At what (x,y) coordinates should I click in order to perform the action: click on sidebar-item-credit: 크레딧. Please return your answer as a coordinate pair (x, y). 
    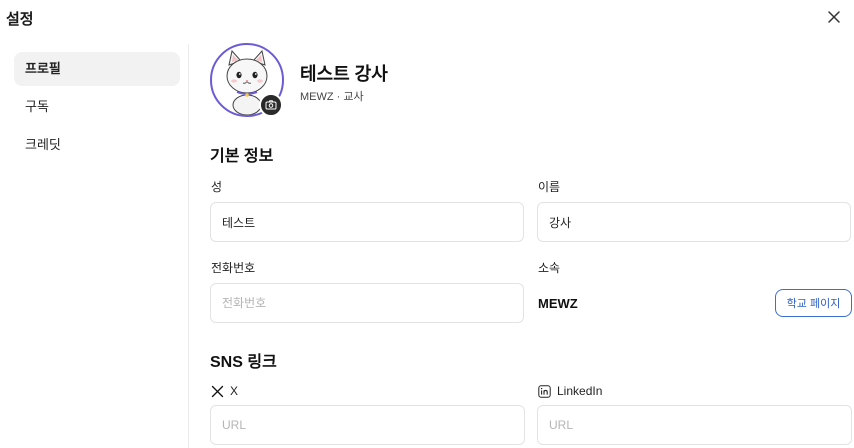
    Looking at the image, I should click on (97, 145).